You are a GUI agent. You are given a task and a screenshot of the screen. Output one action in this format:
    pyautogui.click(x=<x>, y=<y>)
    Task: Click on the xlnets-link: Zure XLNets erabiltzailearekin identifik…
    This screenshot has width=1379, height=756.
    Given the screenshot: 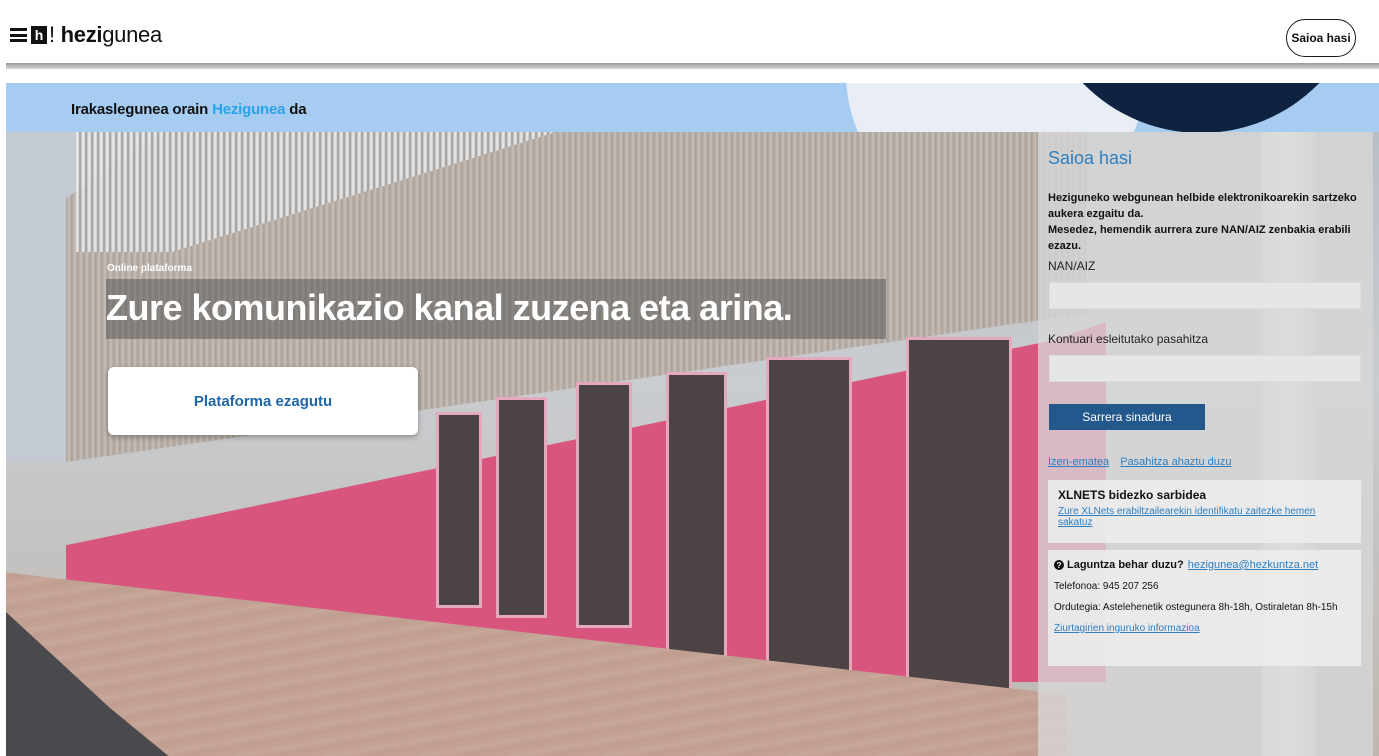 What is the action you would take?
    pyautogui.click(x=1204, y=517)
    